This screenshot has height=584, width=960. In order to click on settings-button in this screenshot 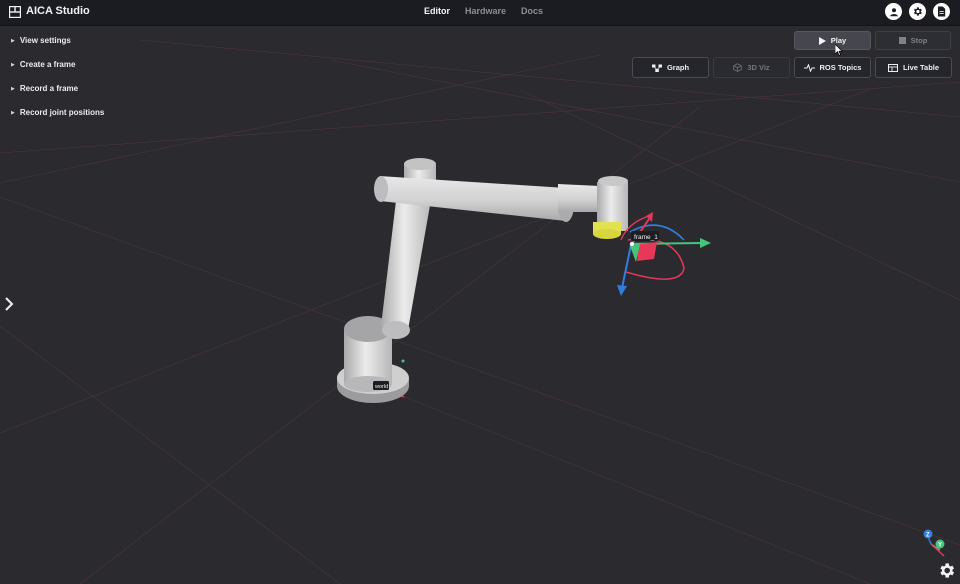, I will do `click(917, 11)`.